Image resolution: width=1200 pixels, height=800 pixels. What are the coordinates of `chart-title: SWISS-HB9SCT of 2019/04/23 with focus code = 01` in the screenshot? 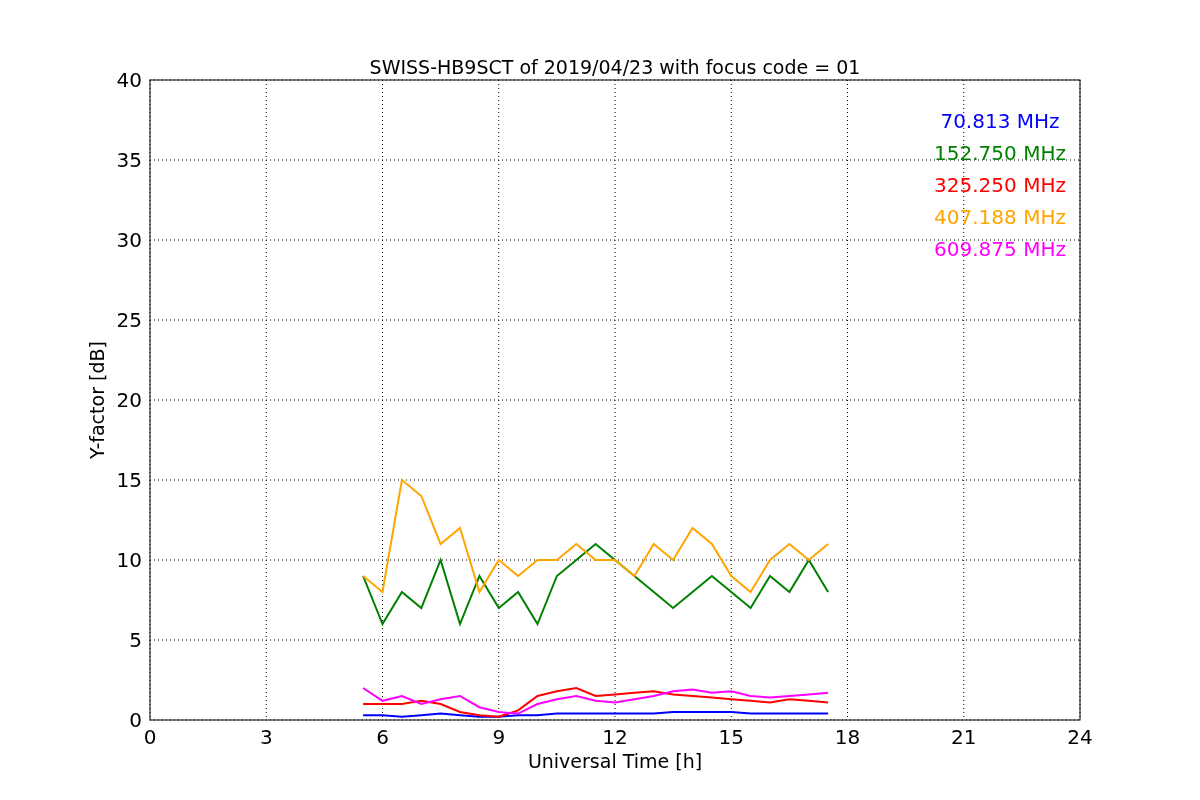 It's located at (615, 67).